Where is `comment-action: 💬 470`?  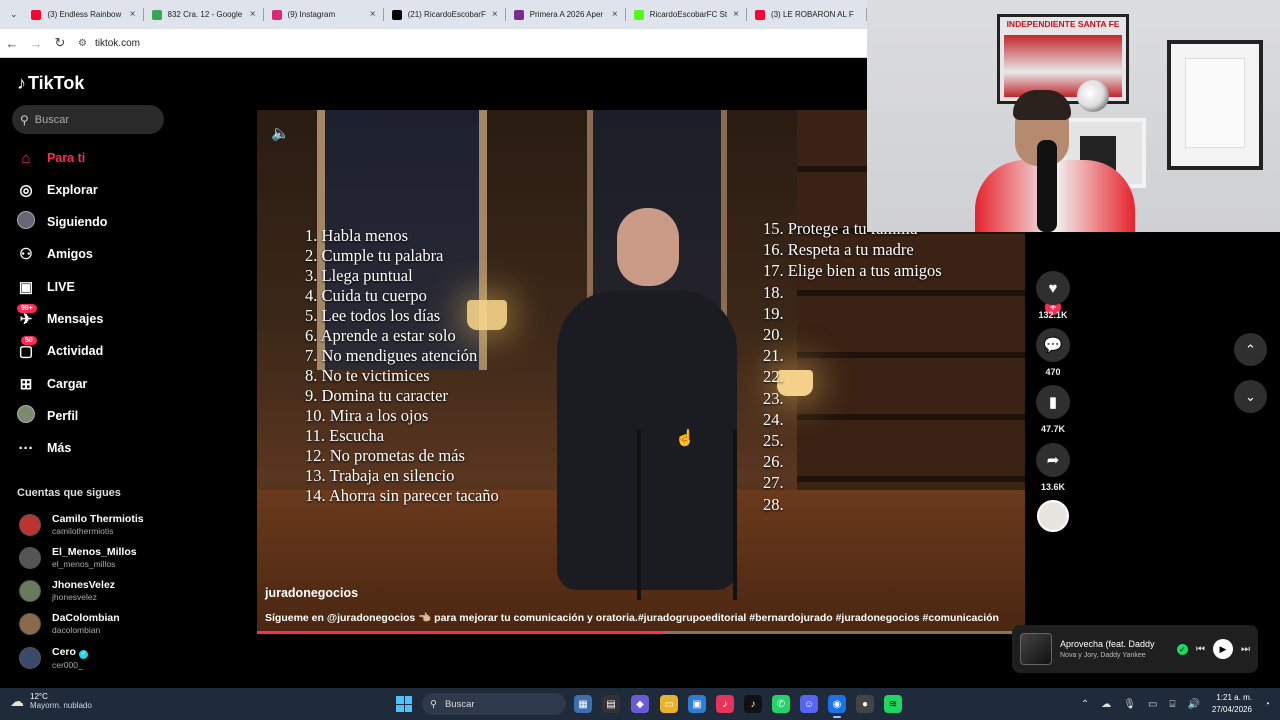
comment-action: 💬 470 is located at coordinates (1053, 352).